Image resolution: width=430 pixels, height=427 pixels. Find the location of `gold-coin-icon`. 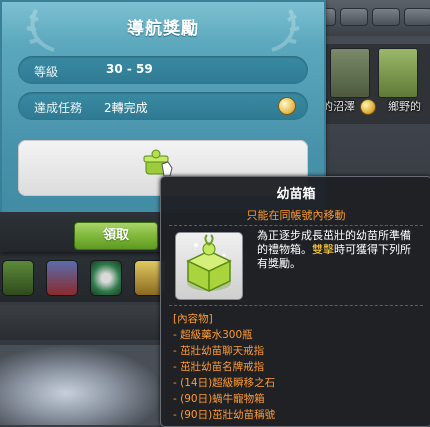

gold-coin-icon is located at coordinates (287, 106).